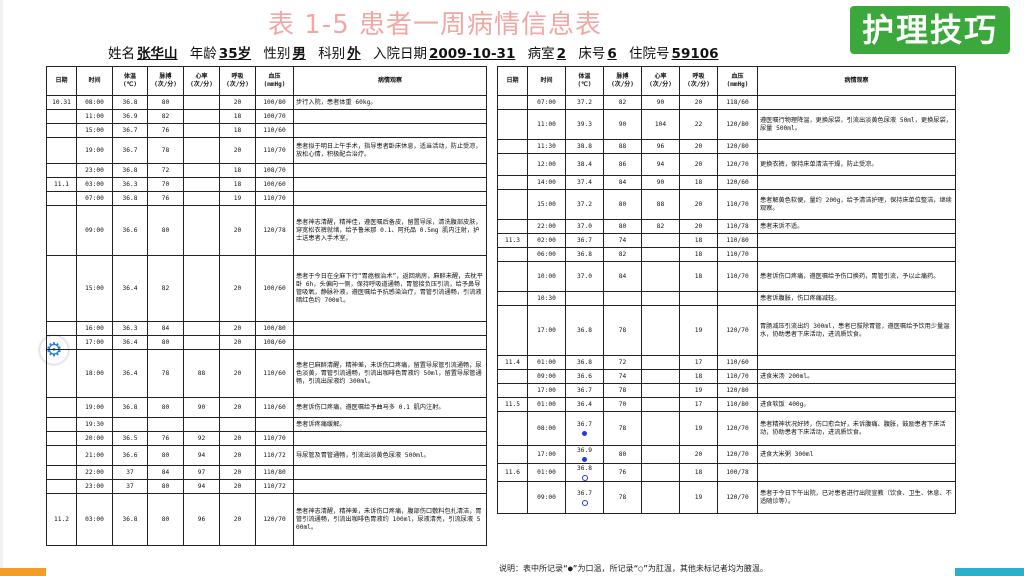  What do you see at coordinates (266, 328) in the screenshot?
I see `table-row: 16:00 36.3 84 20 100/80` at bounding box center [266, 328].